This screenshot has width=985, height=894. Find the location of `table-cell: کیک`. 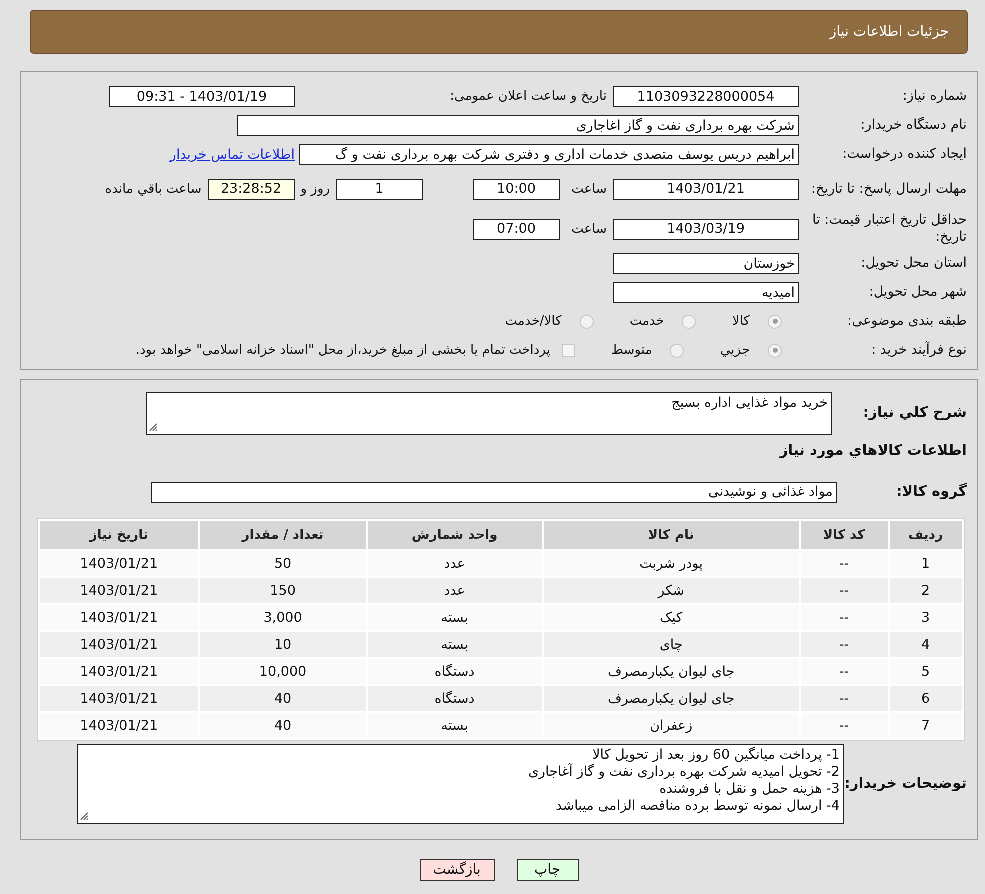

table-cell: کیک is located at coordinates (671, 617).